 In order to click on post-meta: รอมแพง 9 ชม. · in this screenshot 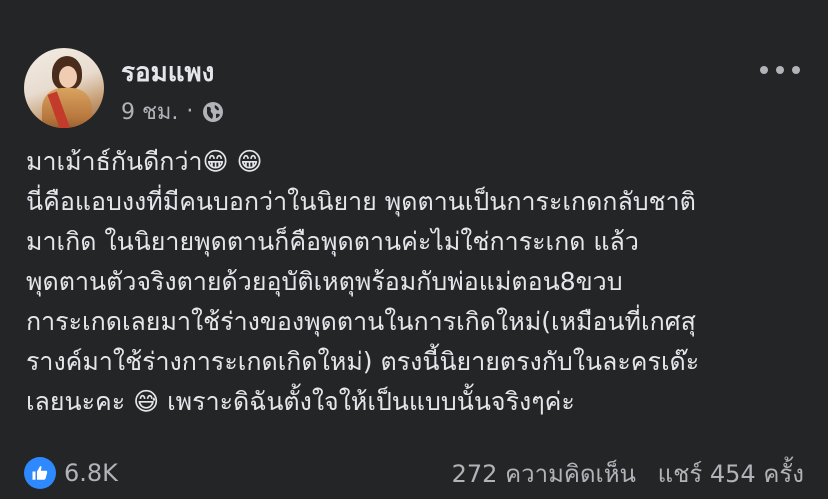, I will do `click(173, 92)`.